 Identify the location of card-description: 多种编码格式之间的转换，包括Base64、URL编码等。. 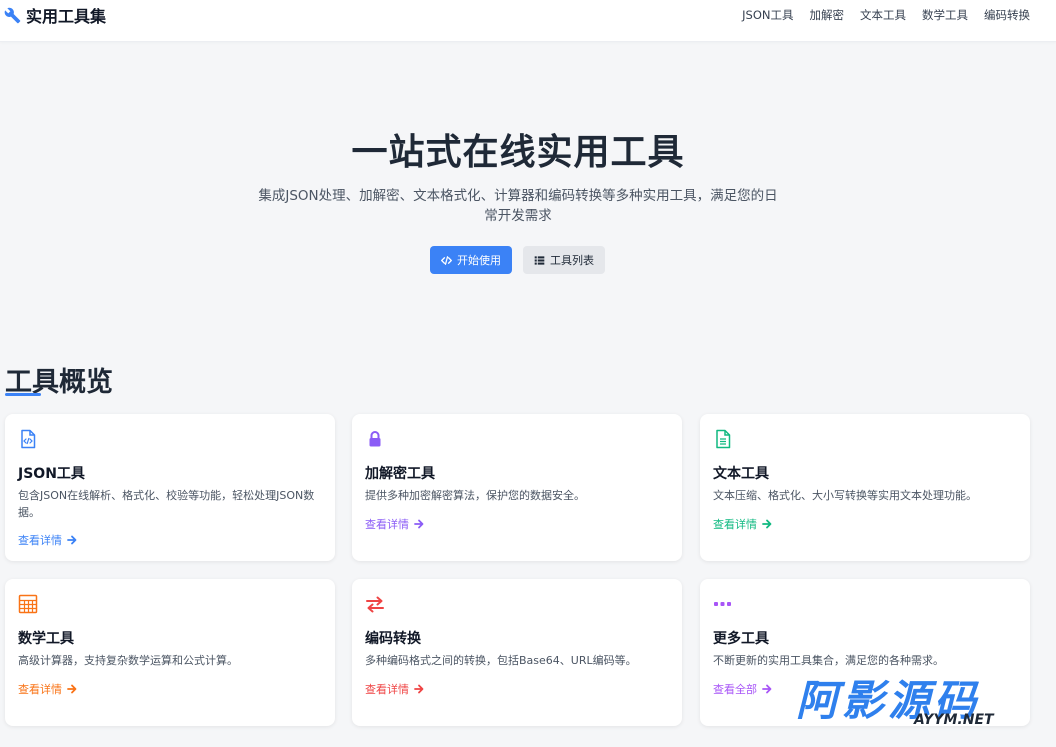
(501, 660).